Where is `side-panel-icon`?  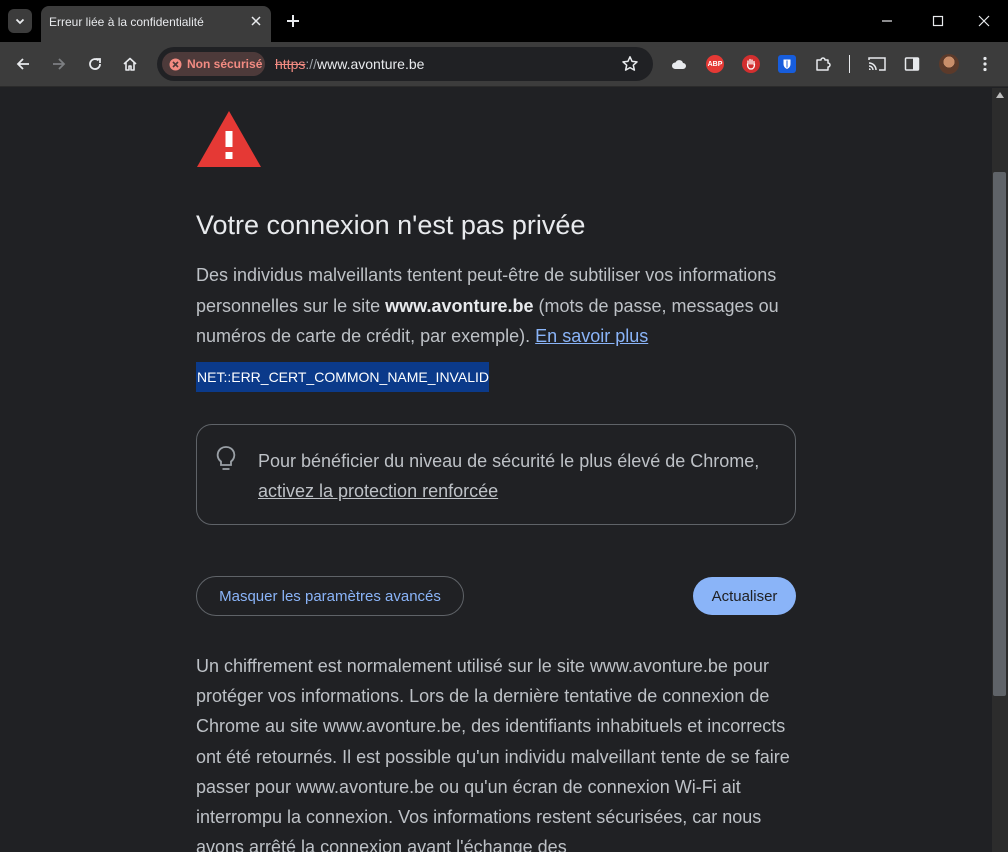
side-panel-icon is located at coordinates (912, 64).